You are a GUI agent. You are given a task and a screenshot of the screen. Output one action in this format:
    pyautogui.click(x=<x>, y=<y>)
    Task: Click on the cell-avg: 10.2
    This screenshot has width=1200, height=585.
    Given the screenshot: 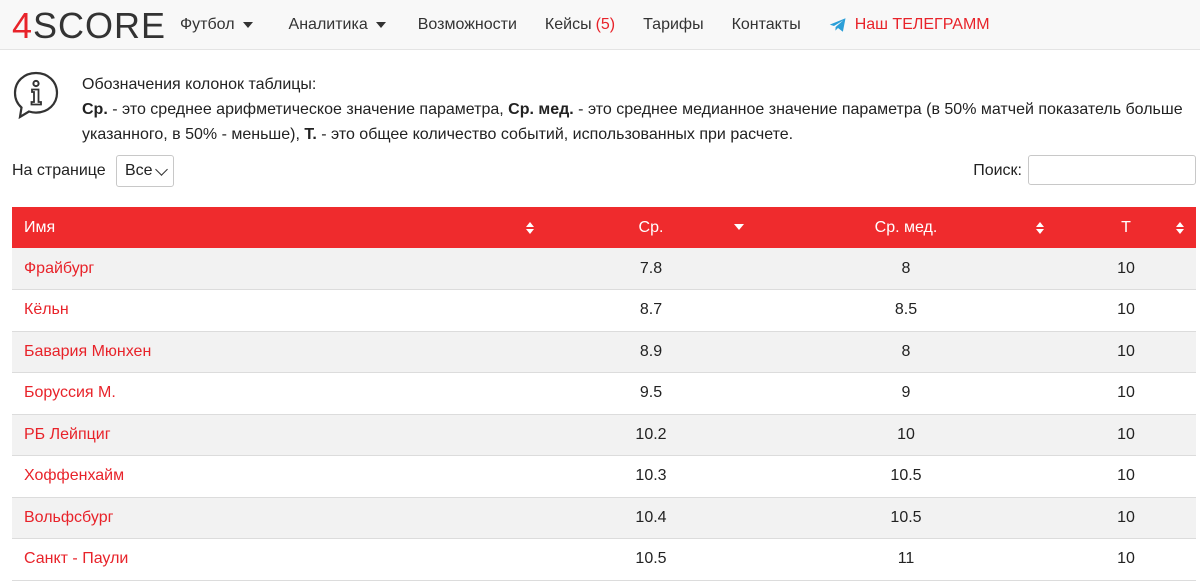 What is the action you would take?
    pyautogui.click(x=651, y=435)
    